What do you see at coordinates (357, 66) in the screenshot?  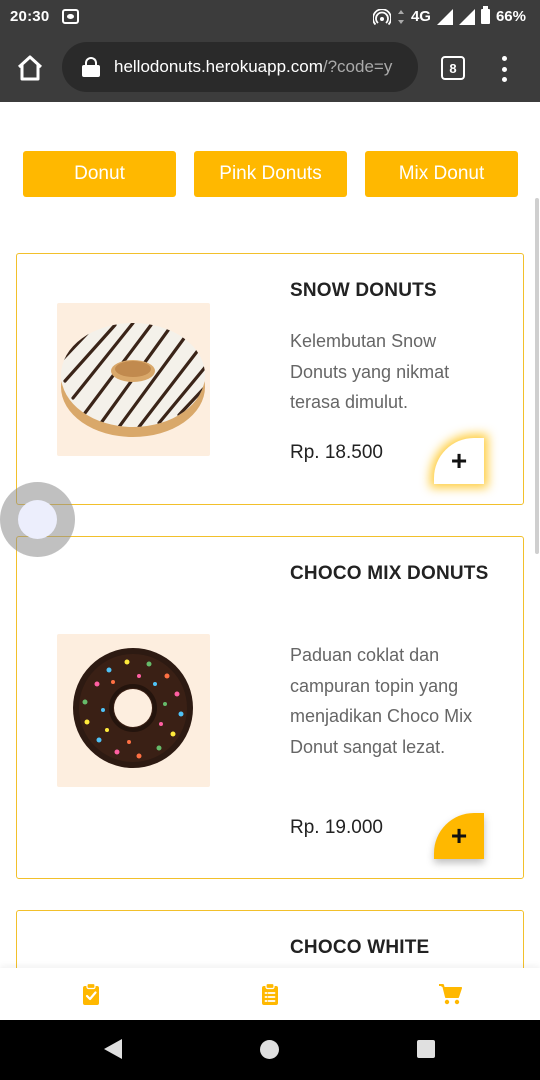 I see `url-path: /?code=y` at bounding box center [357, 66].